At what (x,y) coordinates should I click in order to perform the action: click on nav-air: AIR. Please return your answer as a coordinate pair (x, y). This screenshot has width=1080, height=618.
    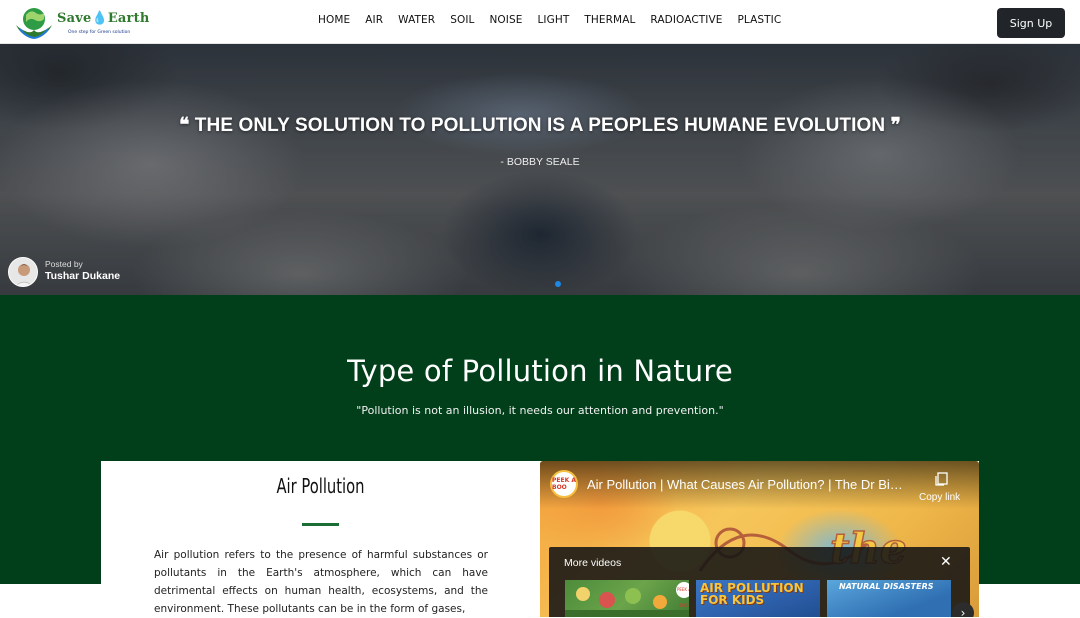
    Looking at the image, I should click on (374, 20).